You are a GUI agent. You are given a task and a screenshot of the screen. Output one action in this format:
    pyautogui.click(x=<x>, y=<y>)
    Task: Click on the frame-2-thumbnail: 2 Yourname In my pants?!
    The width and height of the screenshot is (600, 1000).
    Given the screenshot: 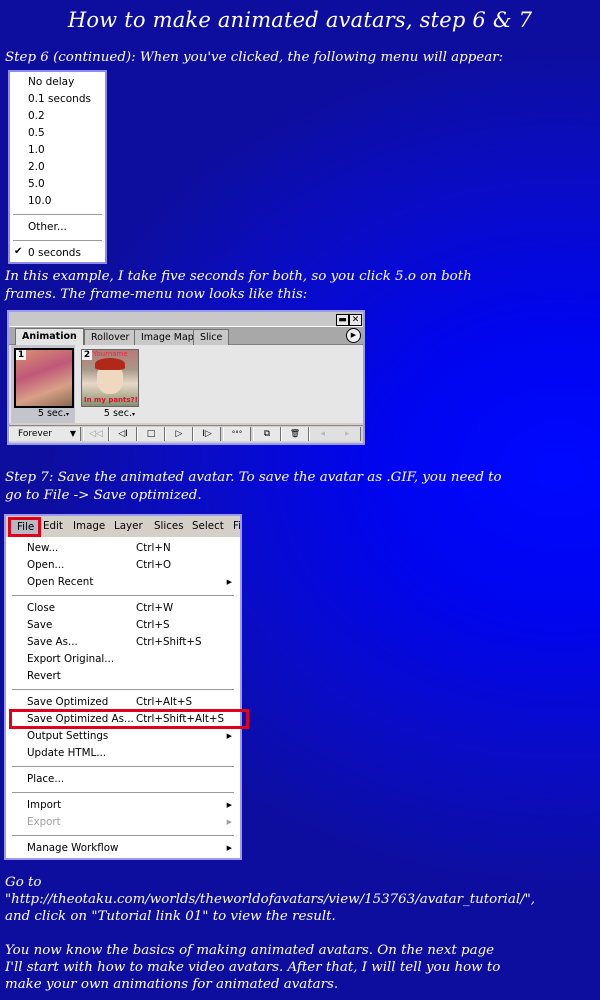 What is the action you would take?
    pyautogui.click(x=110, y=378)
    